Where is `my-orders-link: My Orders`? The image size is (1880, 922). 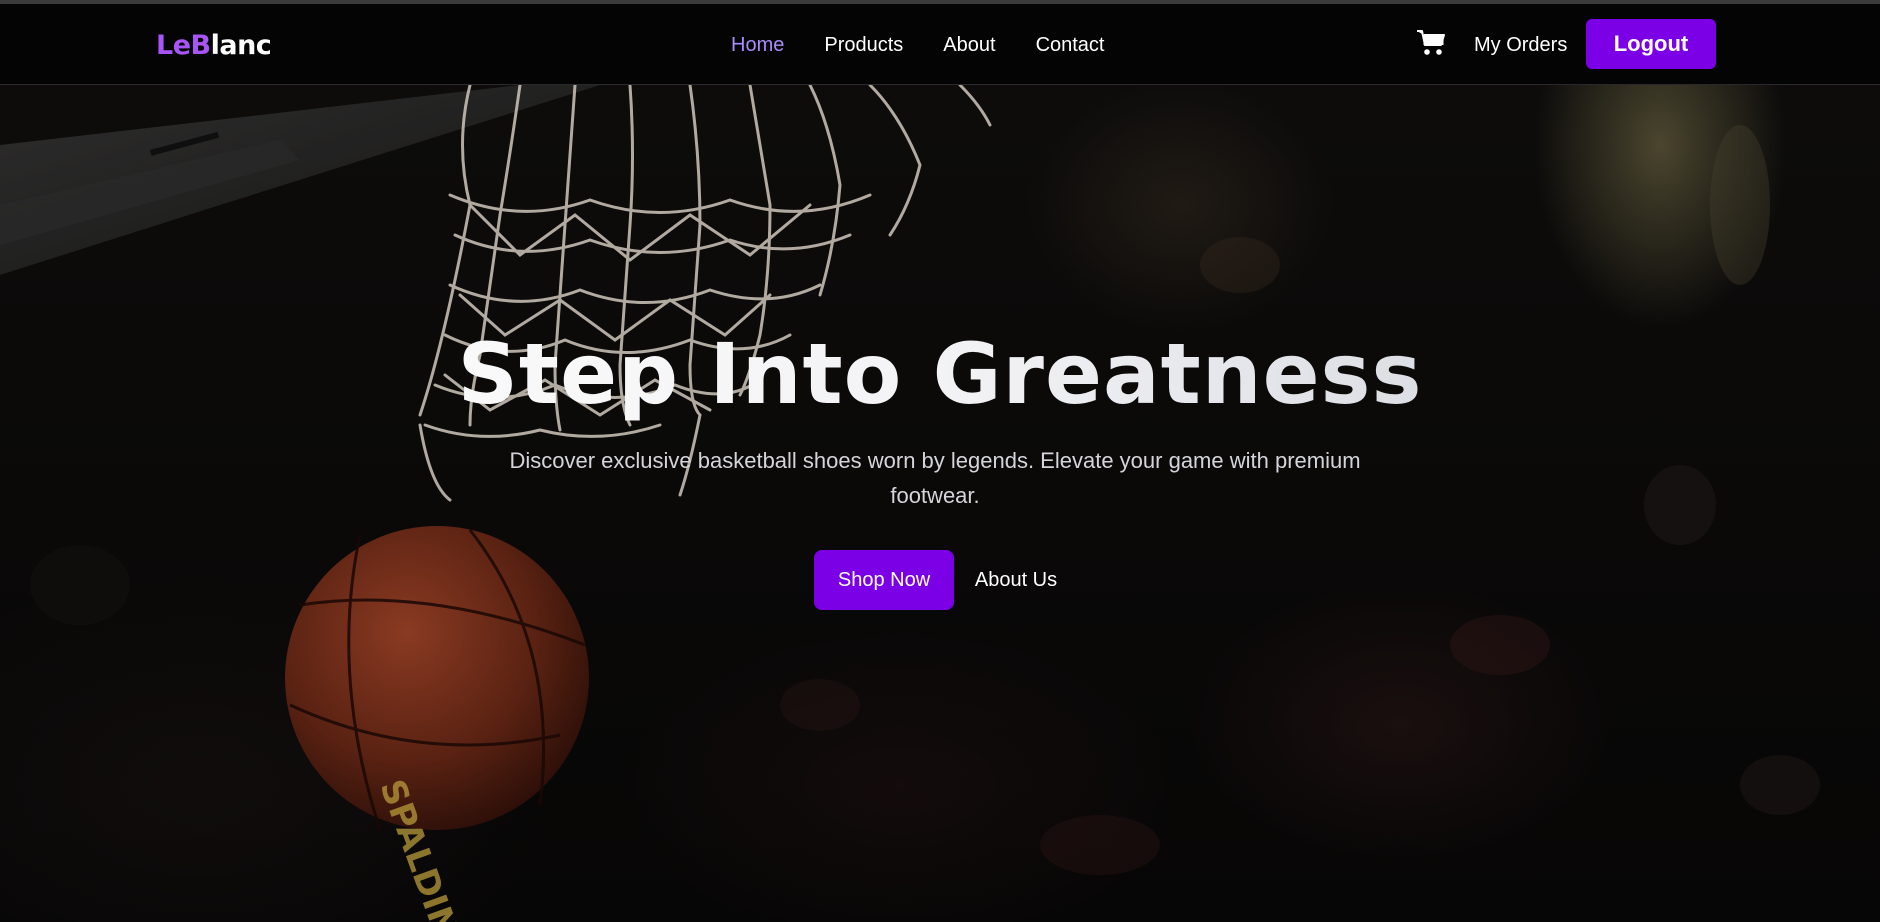
my-orders-link: My Orders is located at coordinates (1520, 45).